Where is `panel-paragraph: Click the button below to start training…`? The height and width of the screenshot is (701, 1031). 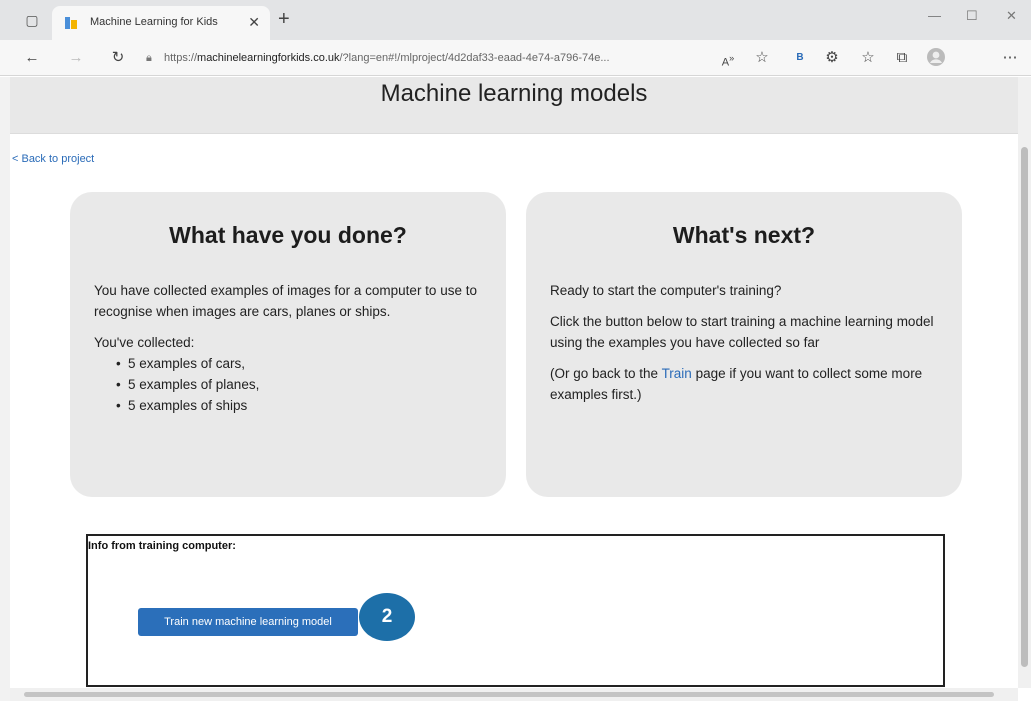
panel-paragraph: Click the button below to start training… is located at coordinates (742, 332).